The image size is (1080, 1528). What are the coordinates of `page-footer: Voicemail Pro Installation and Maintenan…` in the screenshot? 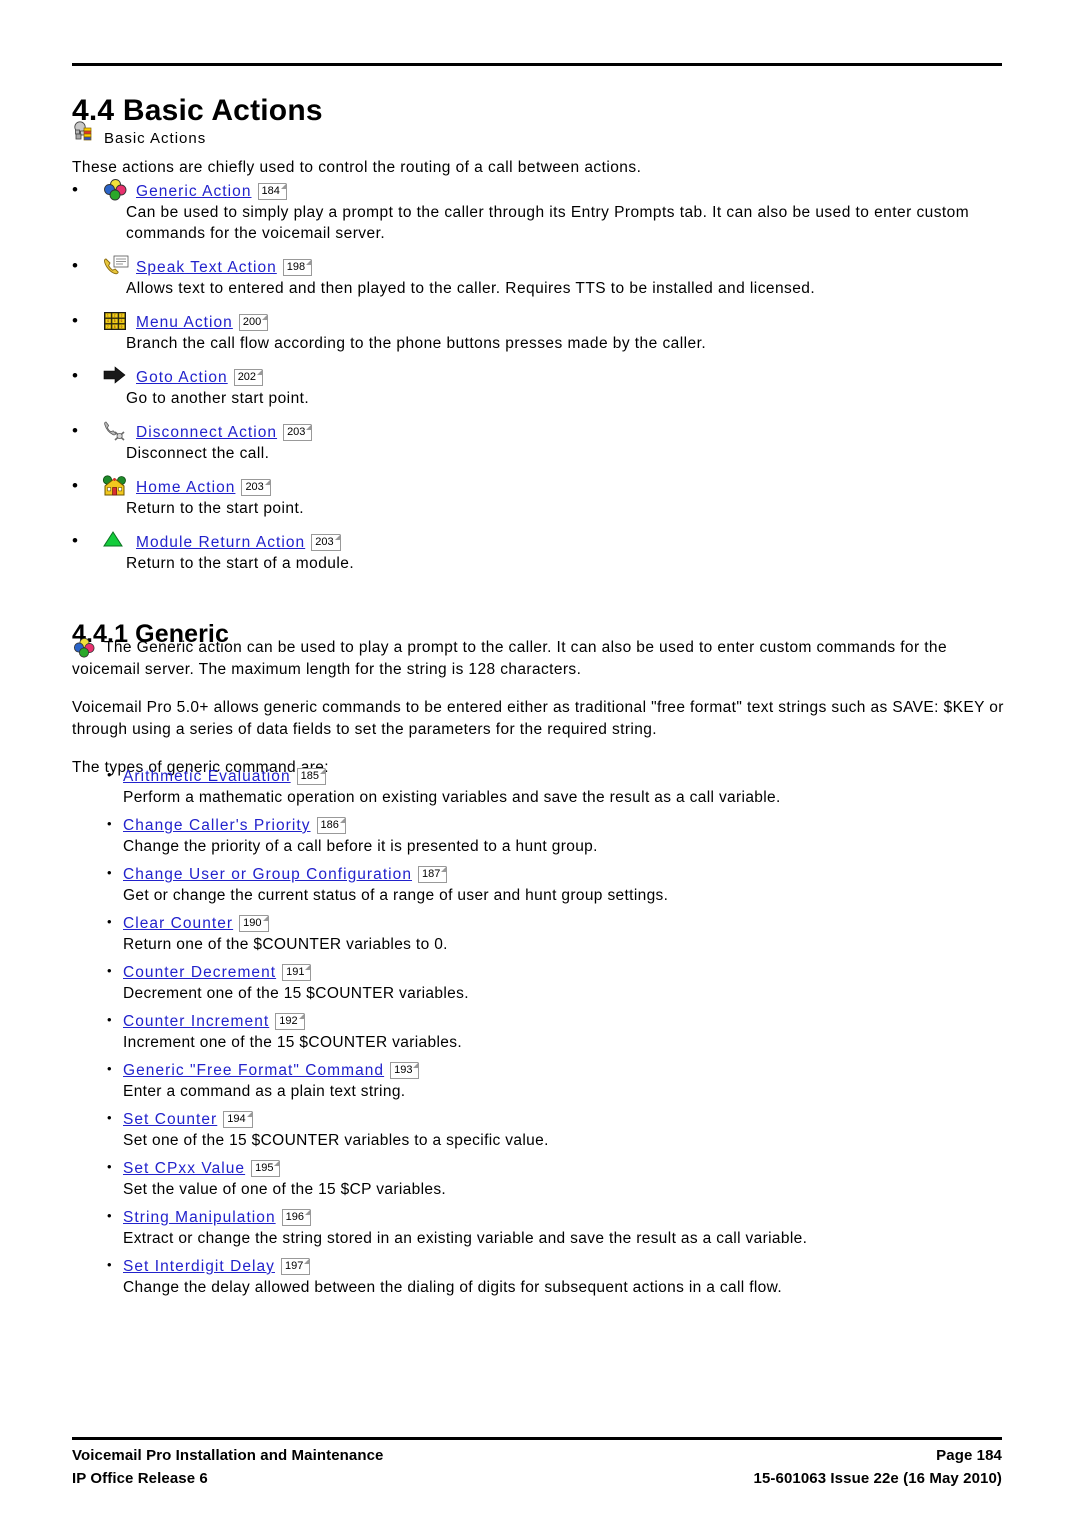 It's located at (537, 1467).